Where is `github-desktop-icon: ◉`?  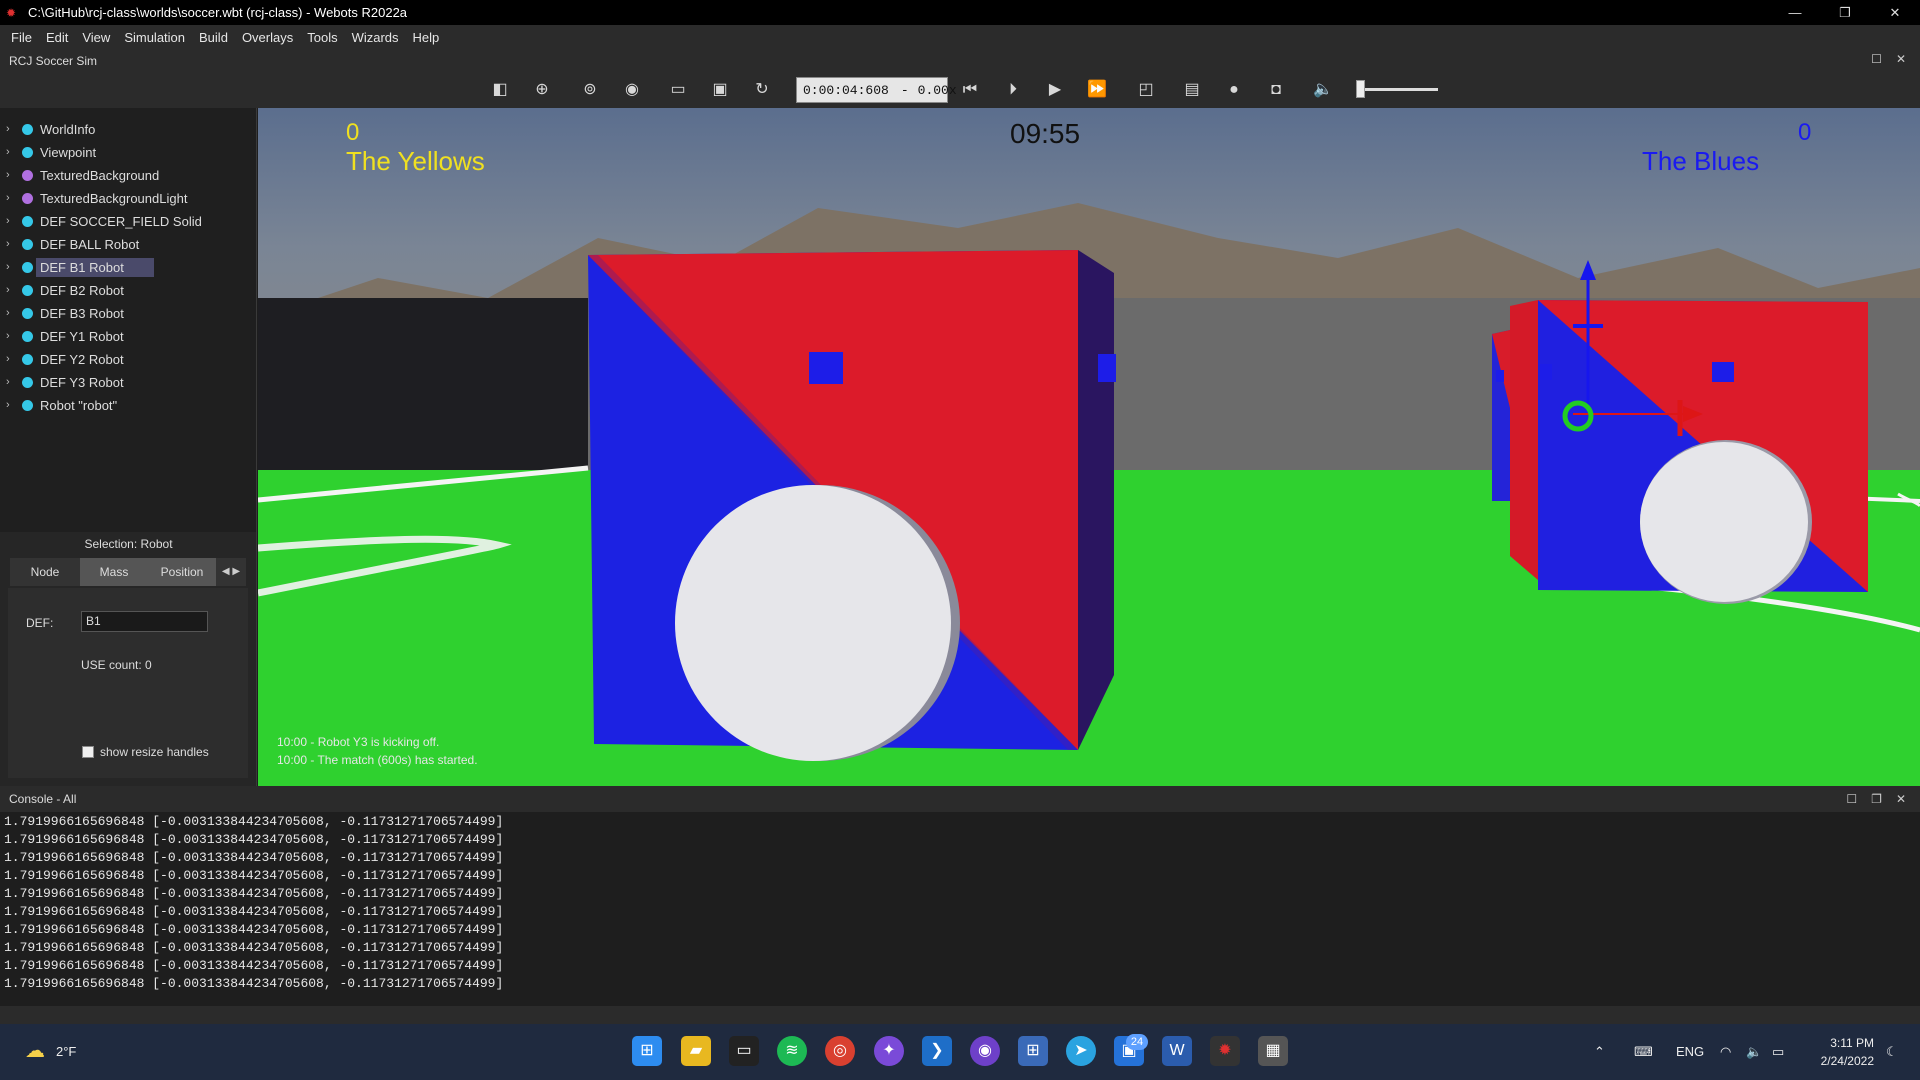 github-desktop-icon: ◉ is located at coordinates (985, 1051).